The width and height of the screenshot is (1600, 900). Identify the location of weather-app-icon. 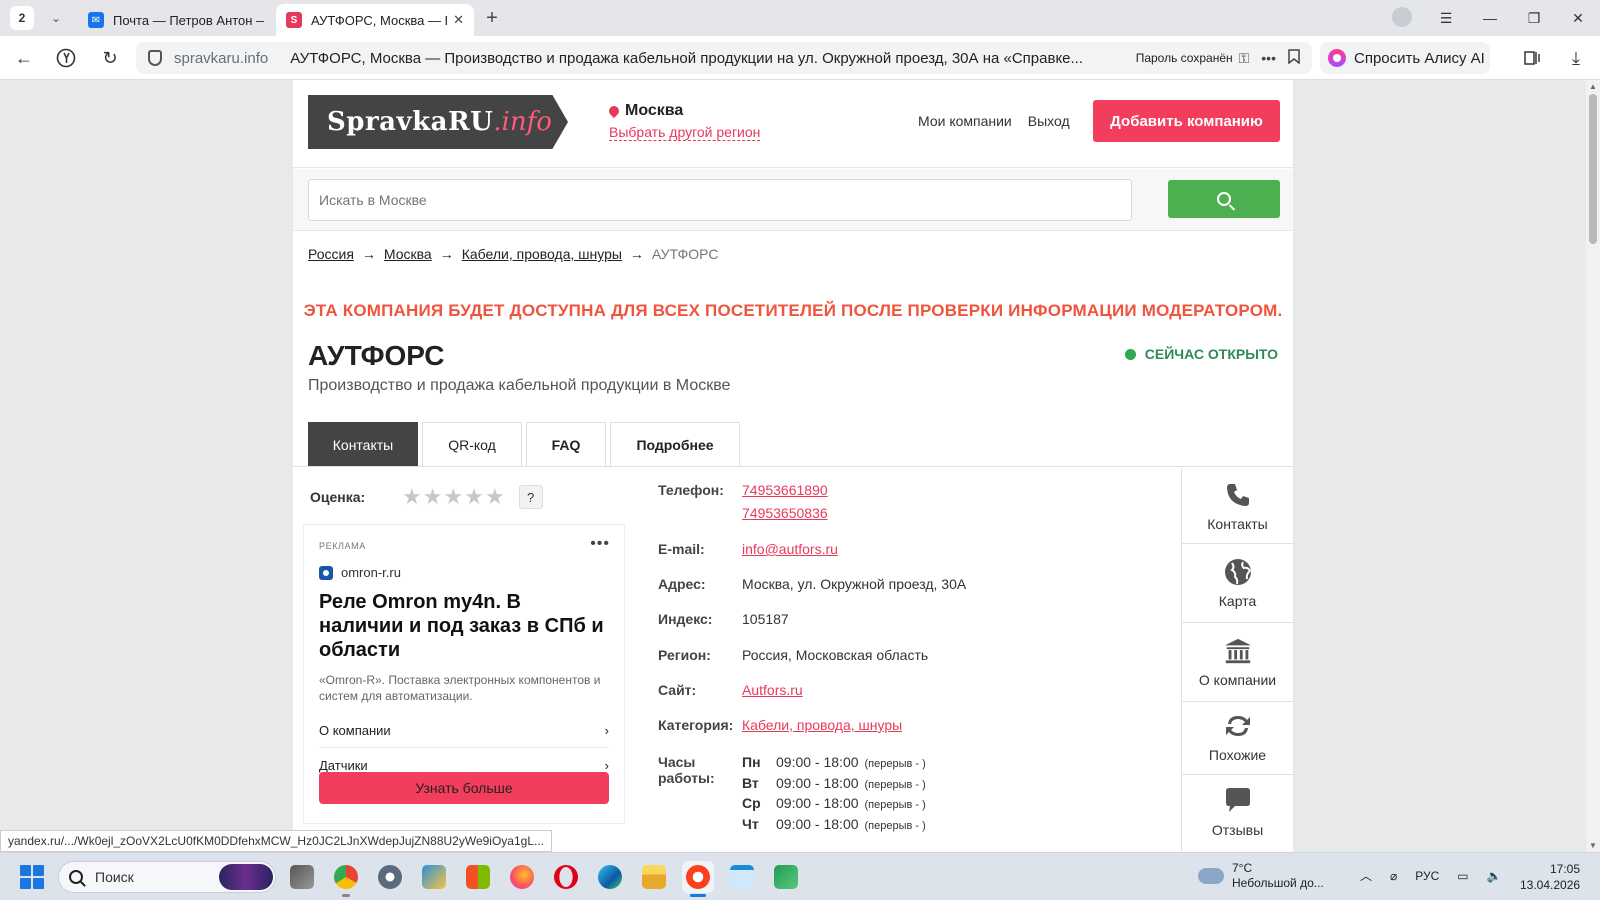
(434, 877).